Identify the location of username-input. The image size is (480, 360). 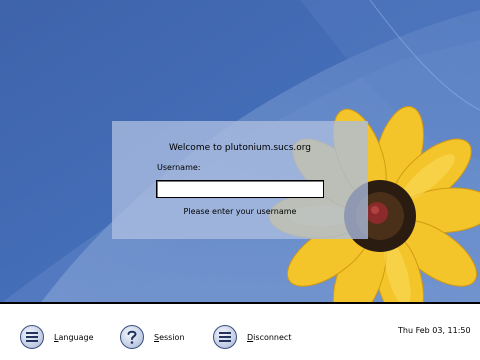
(240, 189).